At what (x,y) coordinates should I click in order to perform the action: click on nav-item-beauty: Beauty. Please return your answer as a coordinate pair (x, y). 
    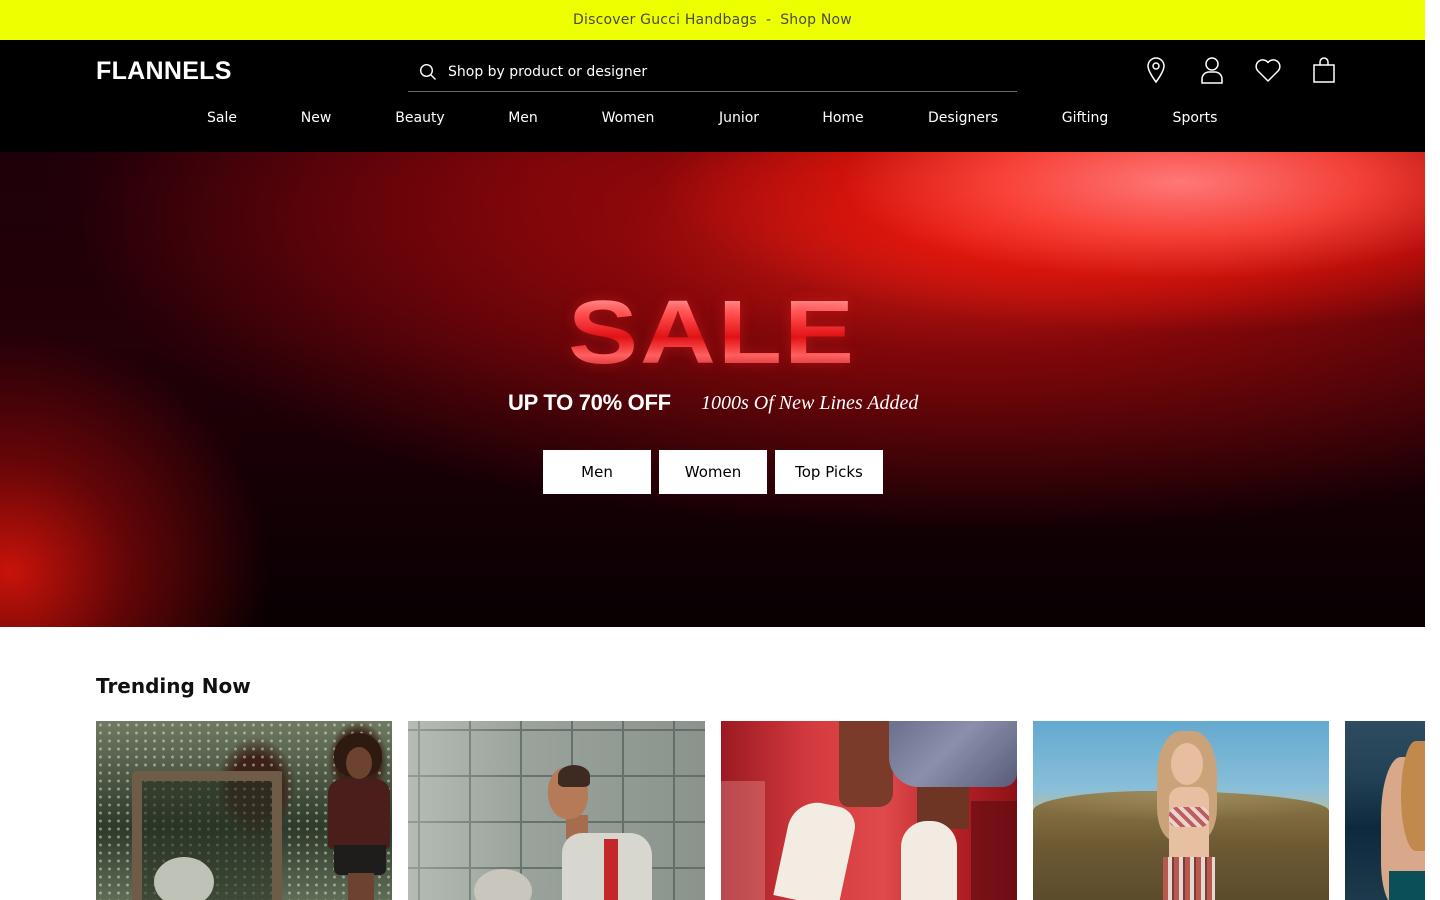
    Looking at the image, I should click on (419, 118).